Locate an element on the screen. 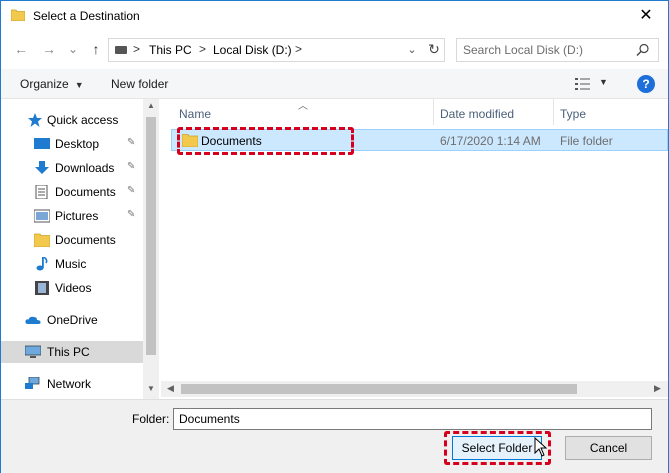  recent-locations-button: ⌄ is located at coordinates (73, 49).